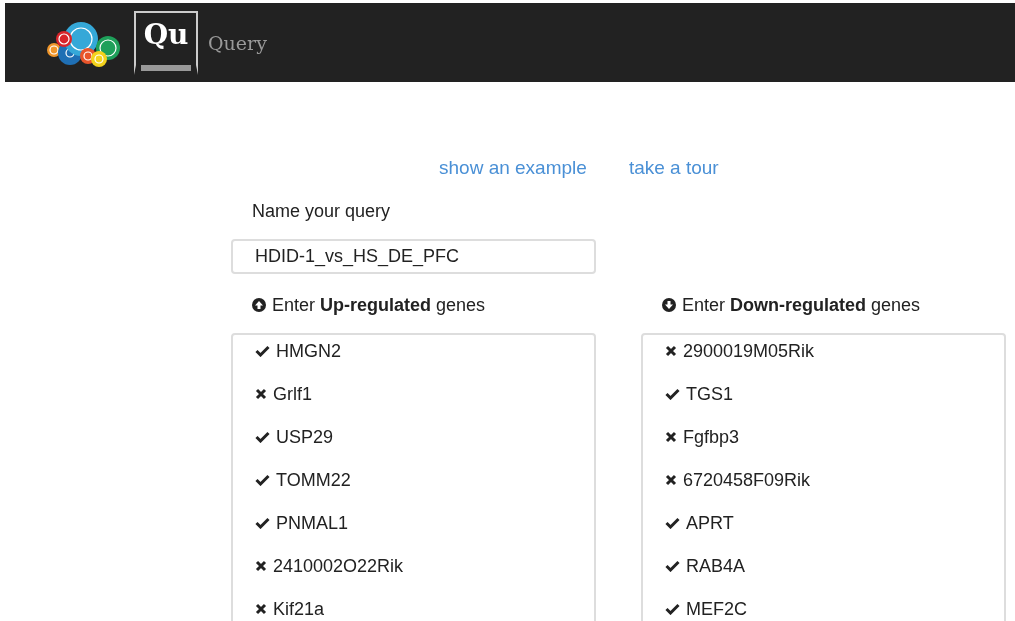  What do you see at coordinates (413, 256) in the screenshot?
I see `query-name-field: HDID-1_vs_HS_DE_PFC` at bounding box center [413, 256].